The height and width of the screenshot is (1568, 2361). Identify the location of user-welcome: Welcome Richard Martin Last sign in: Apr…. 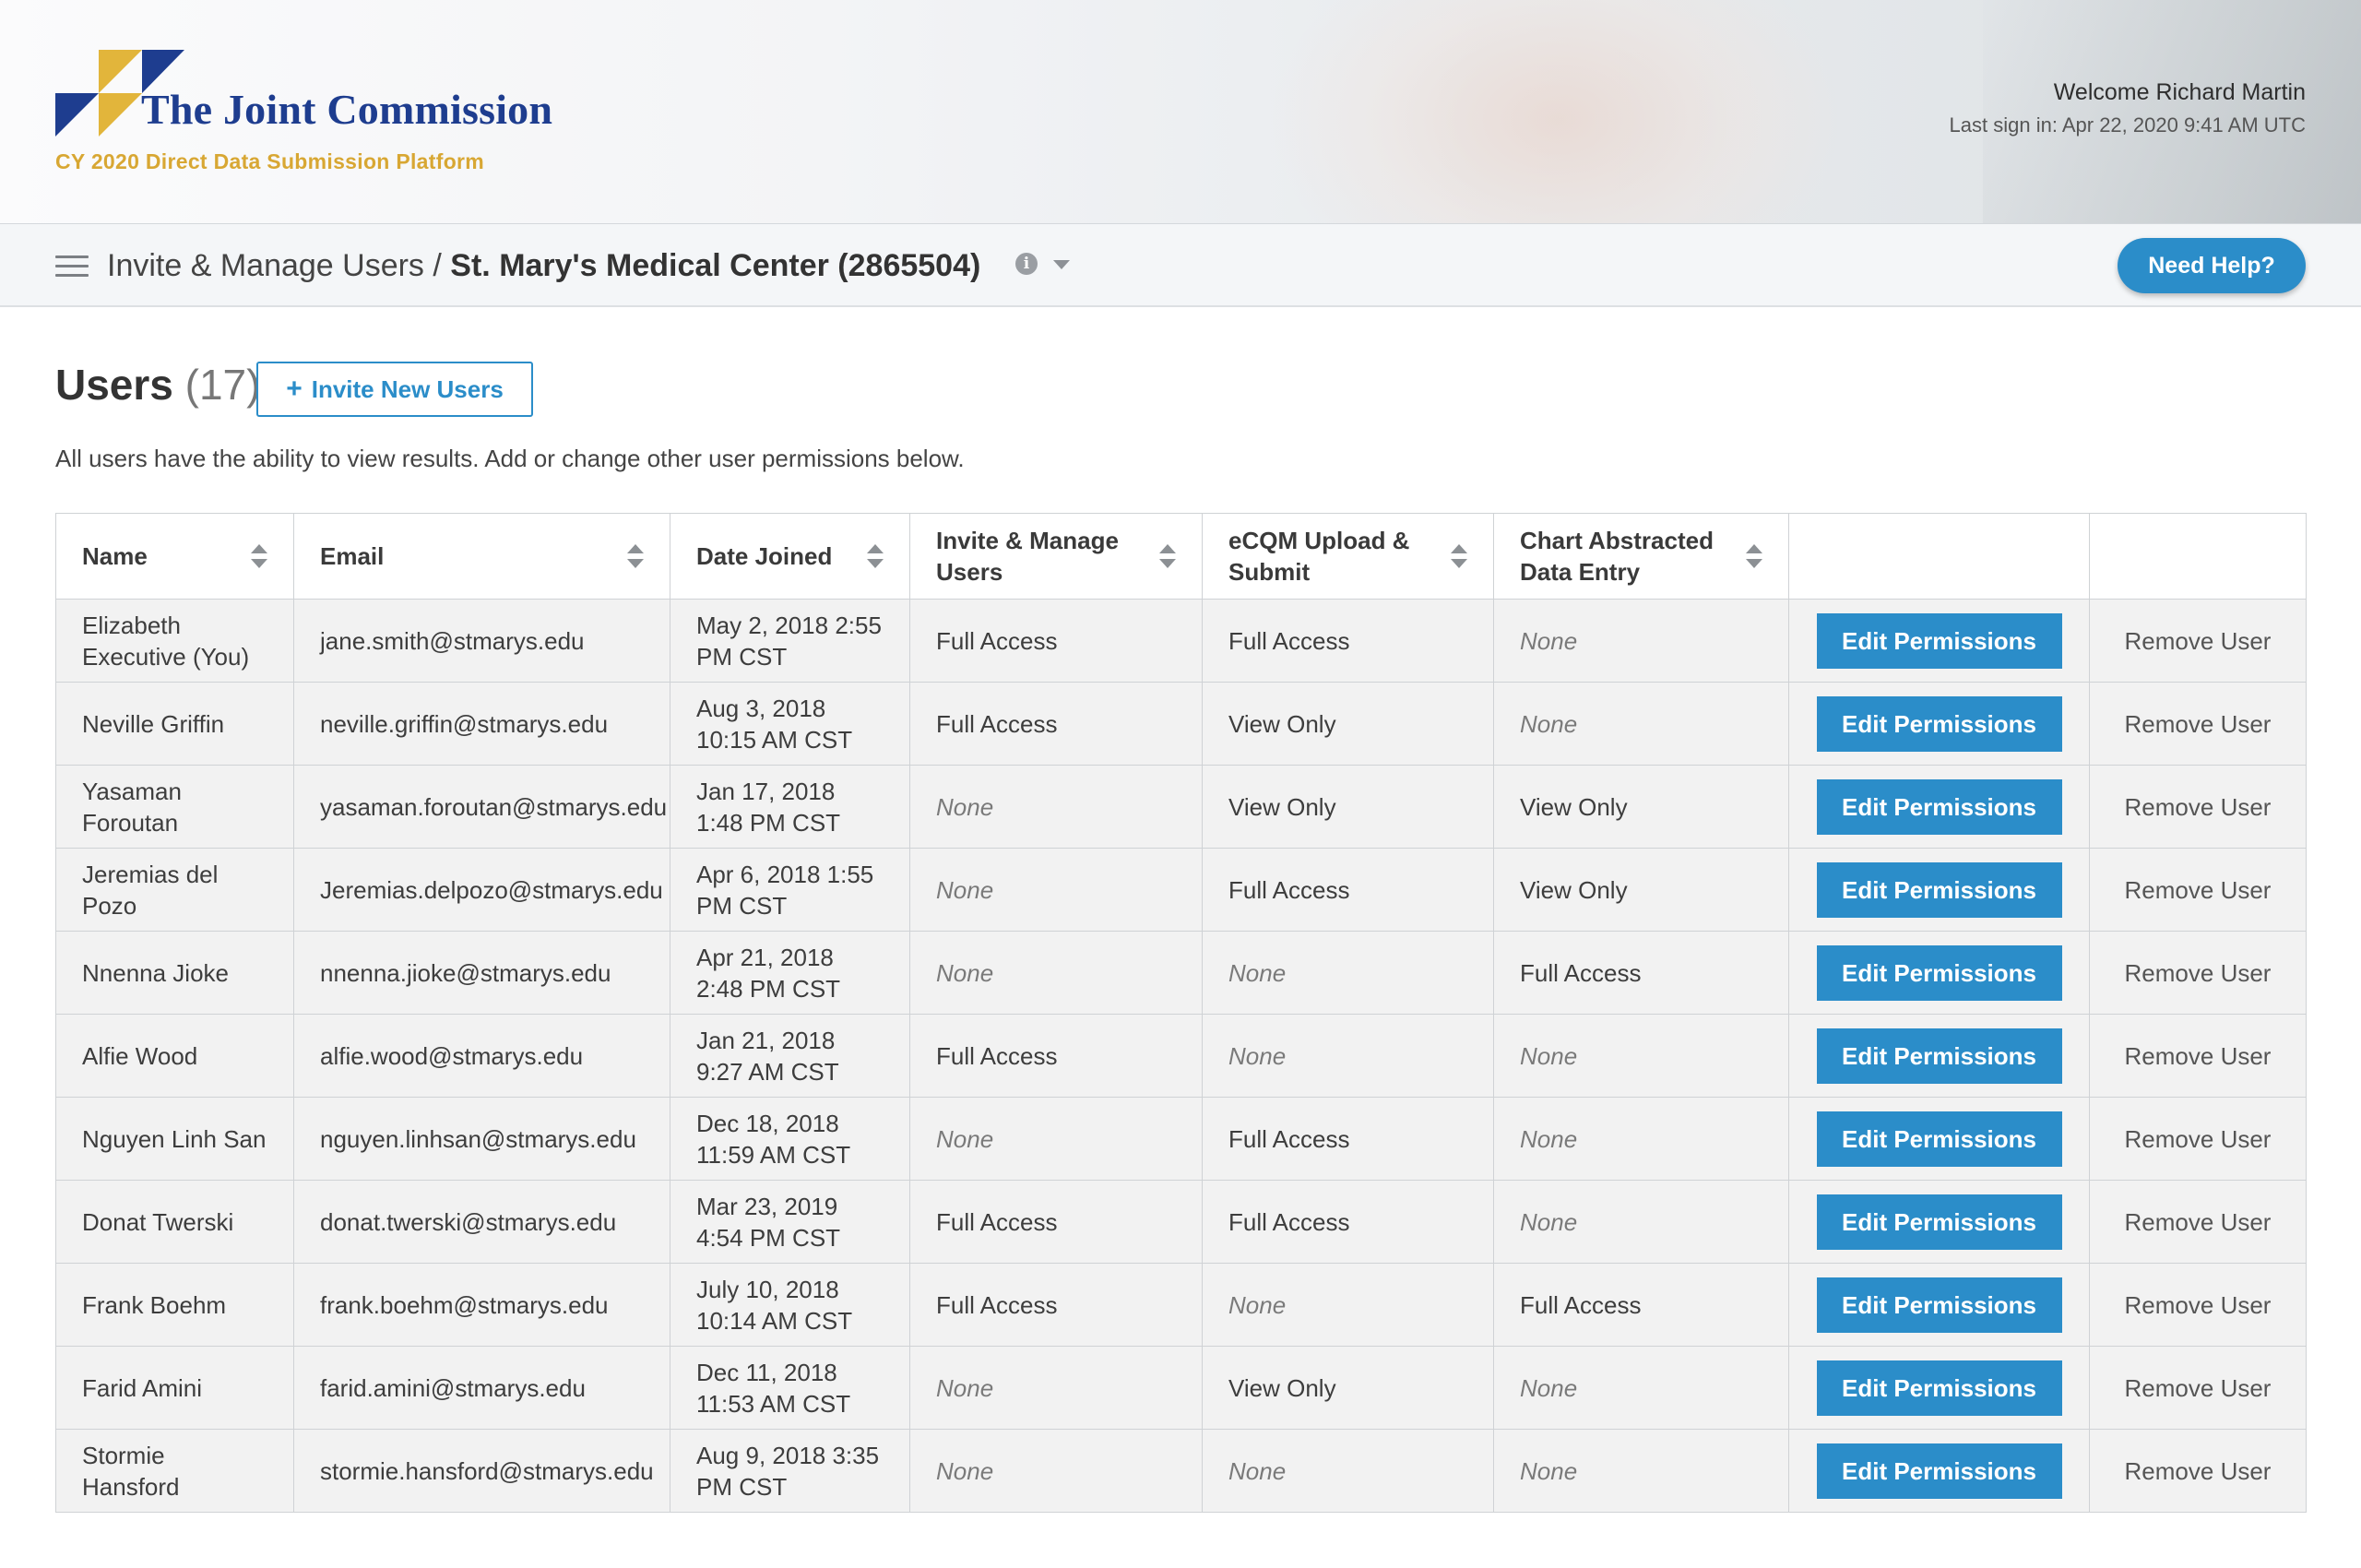
(2128, 108).